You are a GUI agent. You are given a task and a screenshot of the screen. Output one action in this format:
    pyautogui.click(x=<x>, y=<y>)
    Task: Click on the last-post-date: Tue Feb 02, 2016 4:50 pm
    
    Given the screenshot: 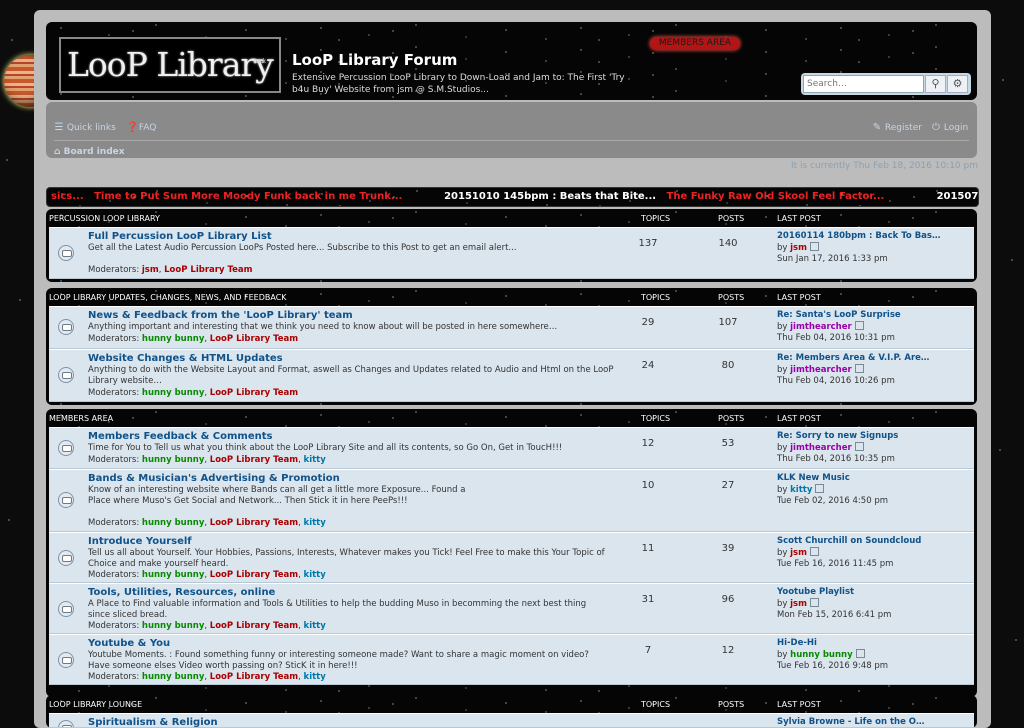 What is the action you would take?
    pyautogui.click(x=832, y=501)
    